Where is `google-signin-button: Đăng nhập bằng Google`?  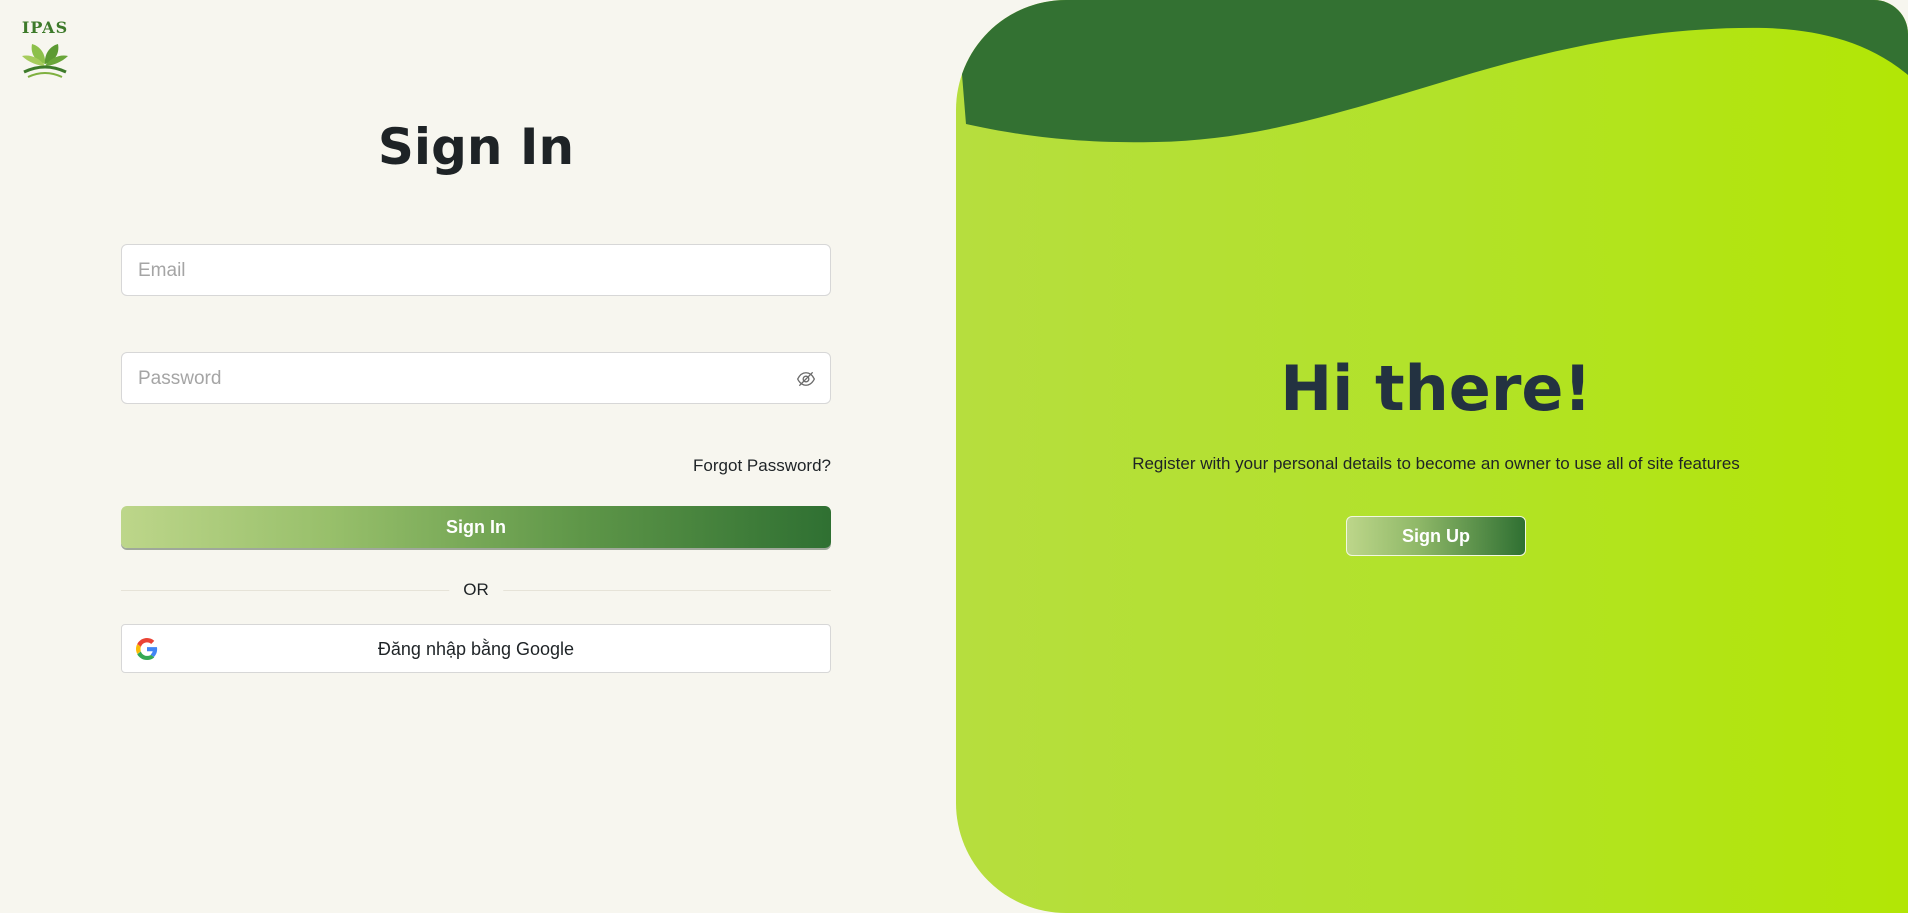
google-signin-button: Đăng nhập bằng Google is located at coordinates (476, 648).